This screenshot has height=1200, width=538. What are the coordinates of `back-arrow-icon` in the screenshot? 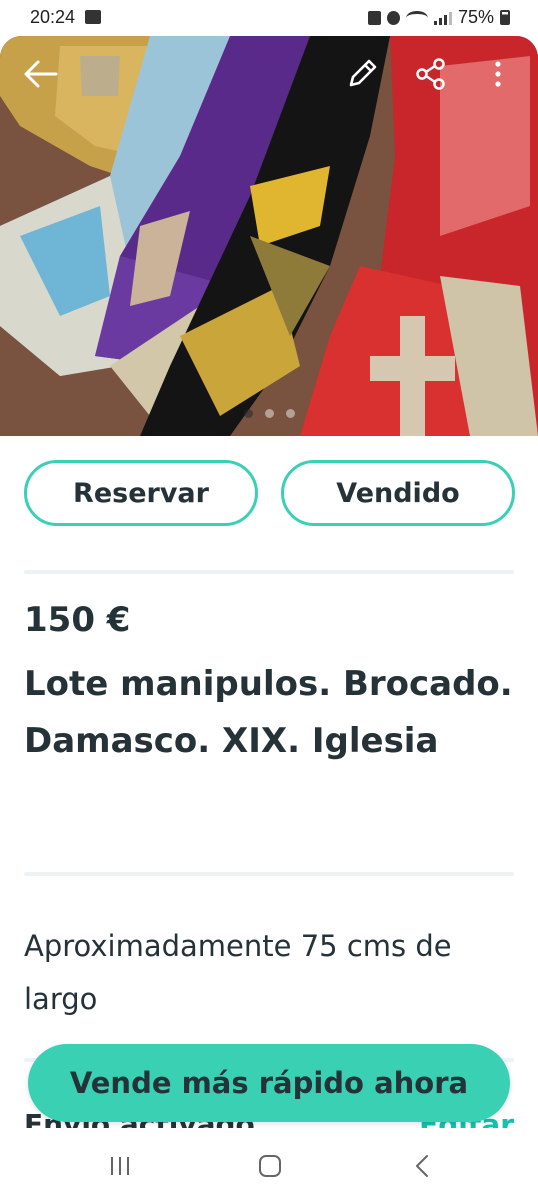 It's located at (41, 74).